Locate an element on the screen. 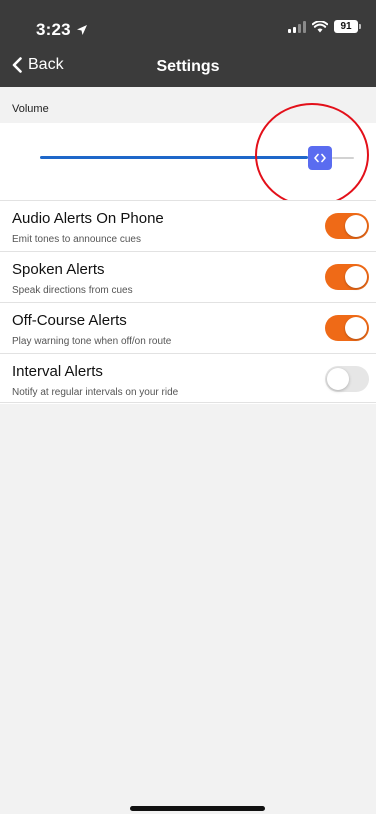 The width and height of the screenshot is (376, 814). row-spoken-alerts: Spoken Alerts Speak directions from cues is located at coordinates (188, 276).